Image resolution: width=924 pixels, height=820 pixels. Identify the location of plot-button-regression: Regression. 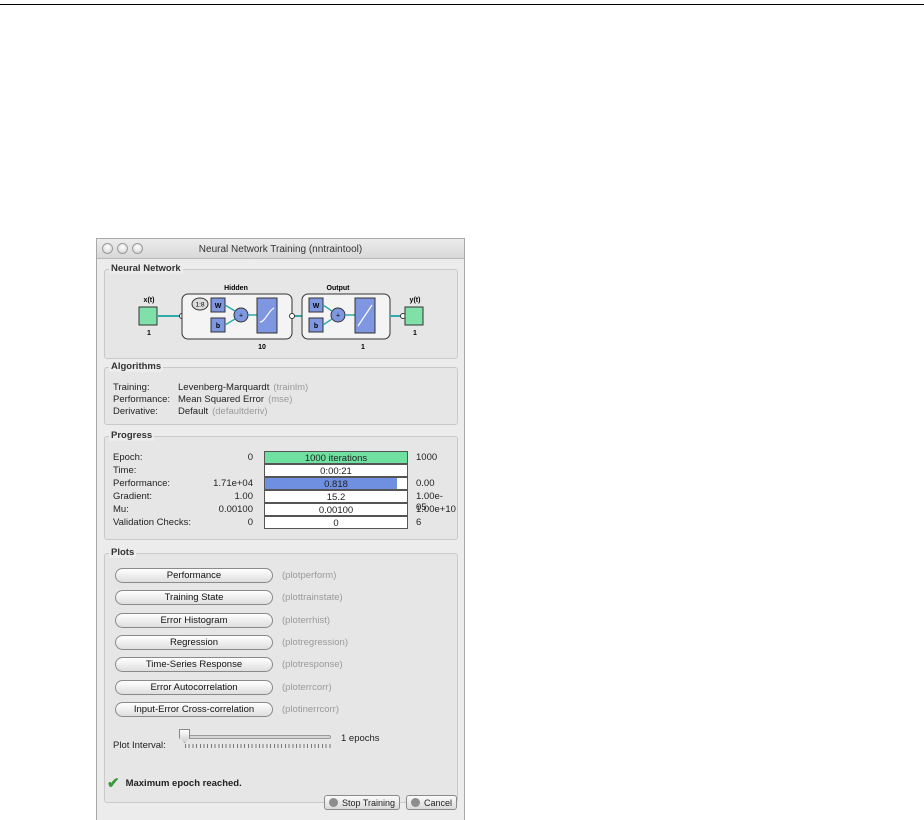
(194, 642).